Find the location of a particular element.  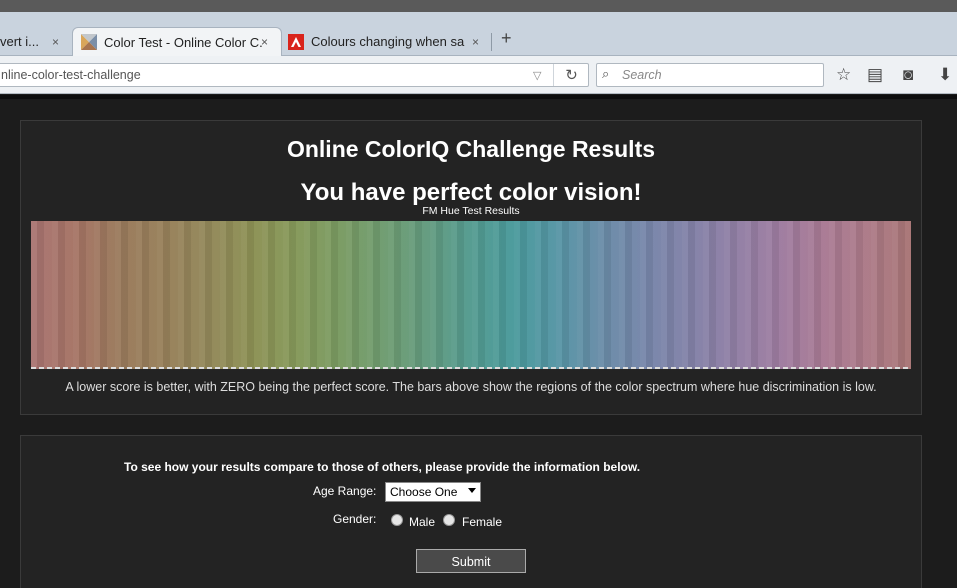

new-tab-button: + is located at coordinates (506, 38).